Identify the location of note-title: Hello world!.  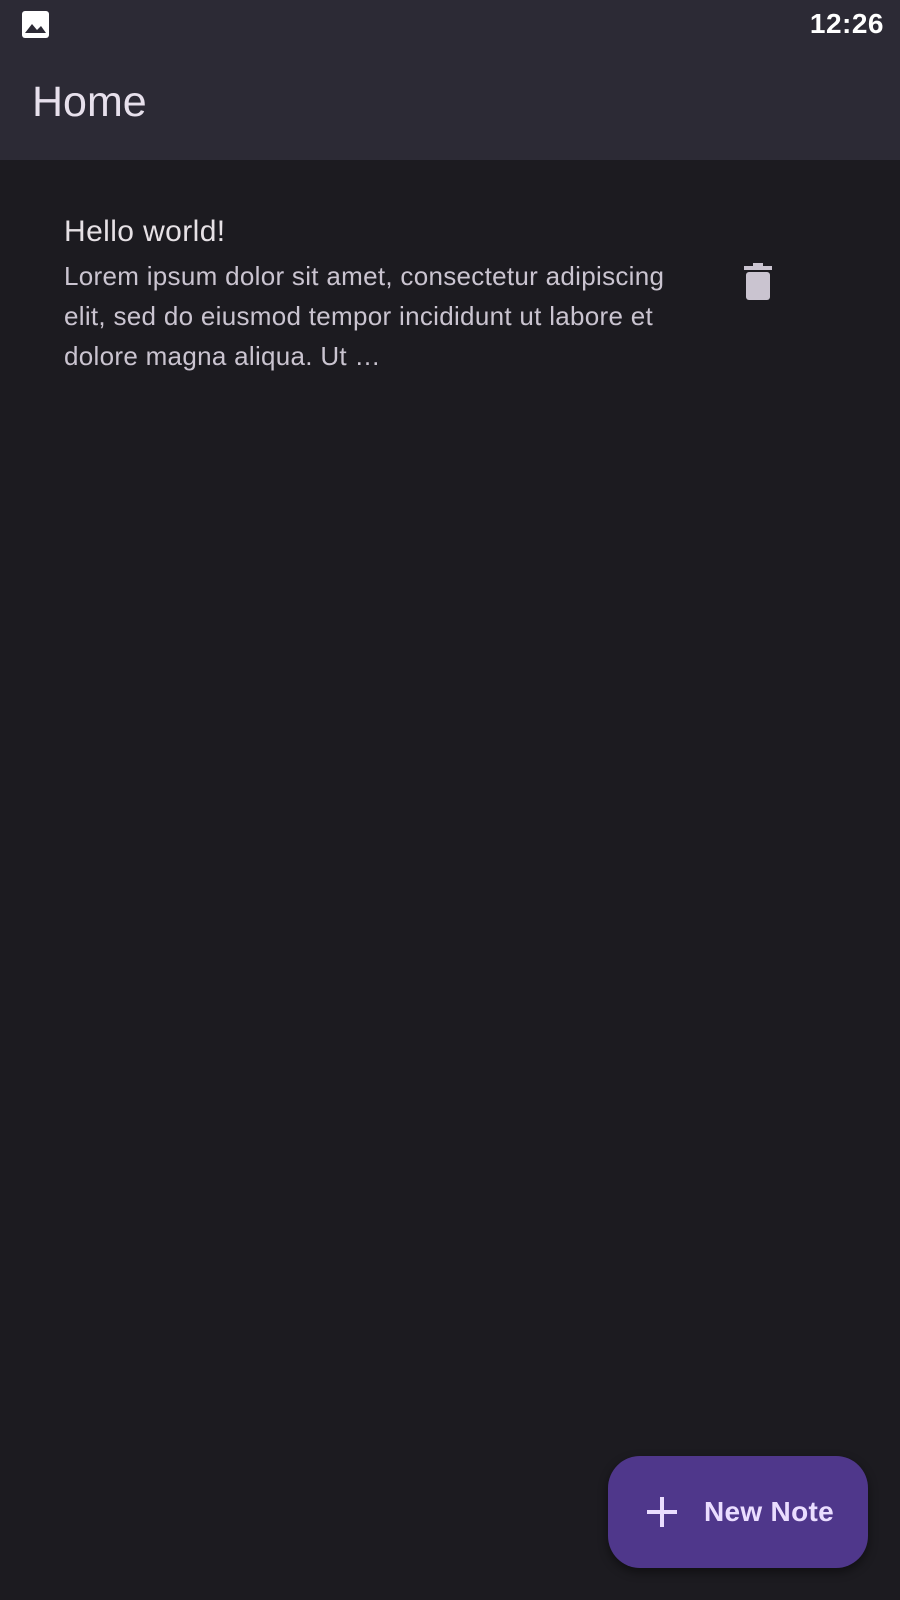
(145, 231).